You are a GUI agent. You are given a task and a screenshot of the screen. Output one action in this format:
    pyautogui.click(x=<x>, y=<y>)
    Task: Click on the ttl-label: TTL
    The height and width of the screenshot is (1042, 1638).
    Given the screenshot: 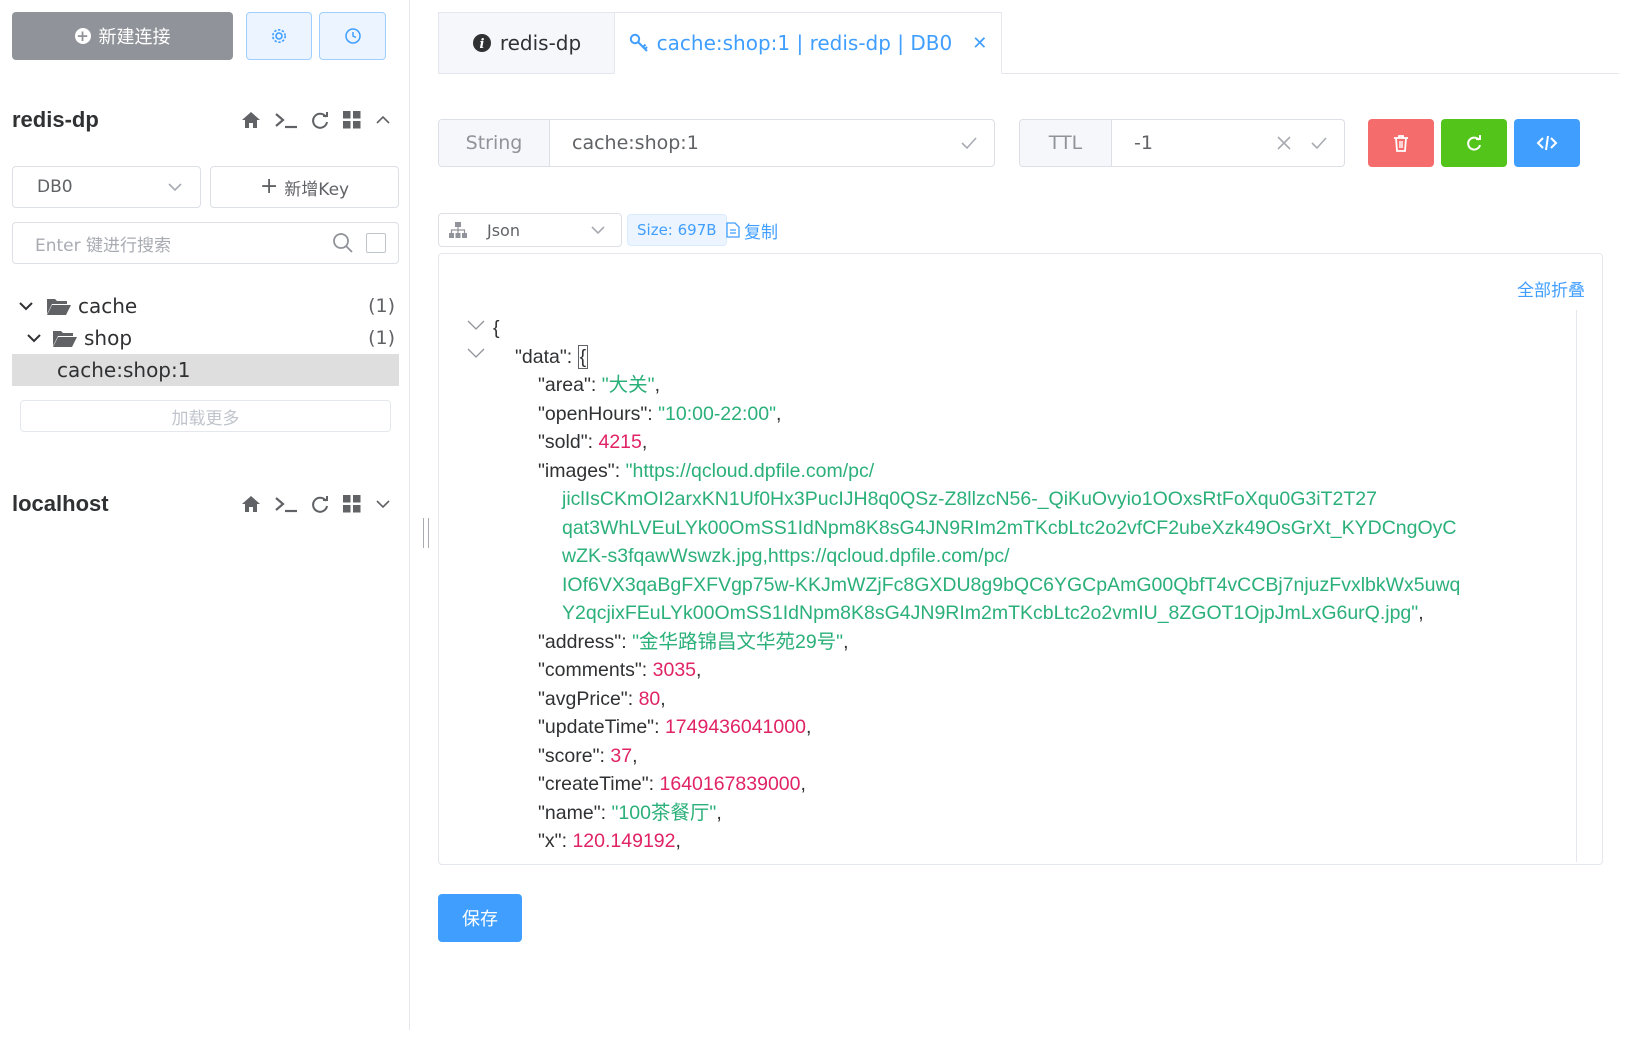 What is the action you would take?
    pyautogui.click(x=1066, y=143)
    